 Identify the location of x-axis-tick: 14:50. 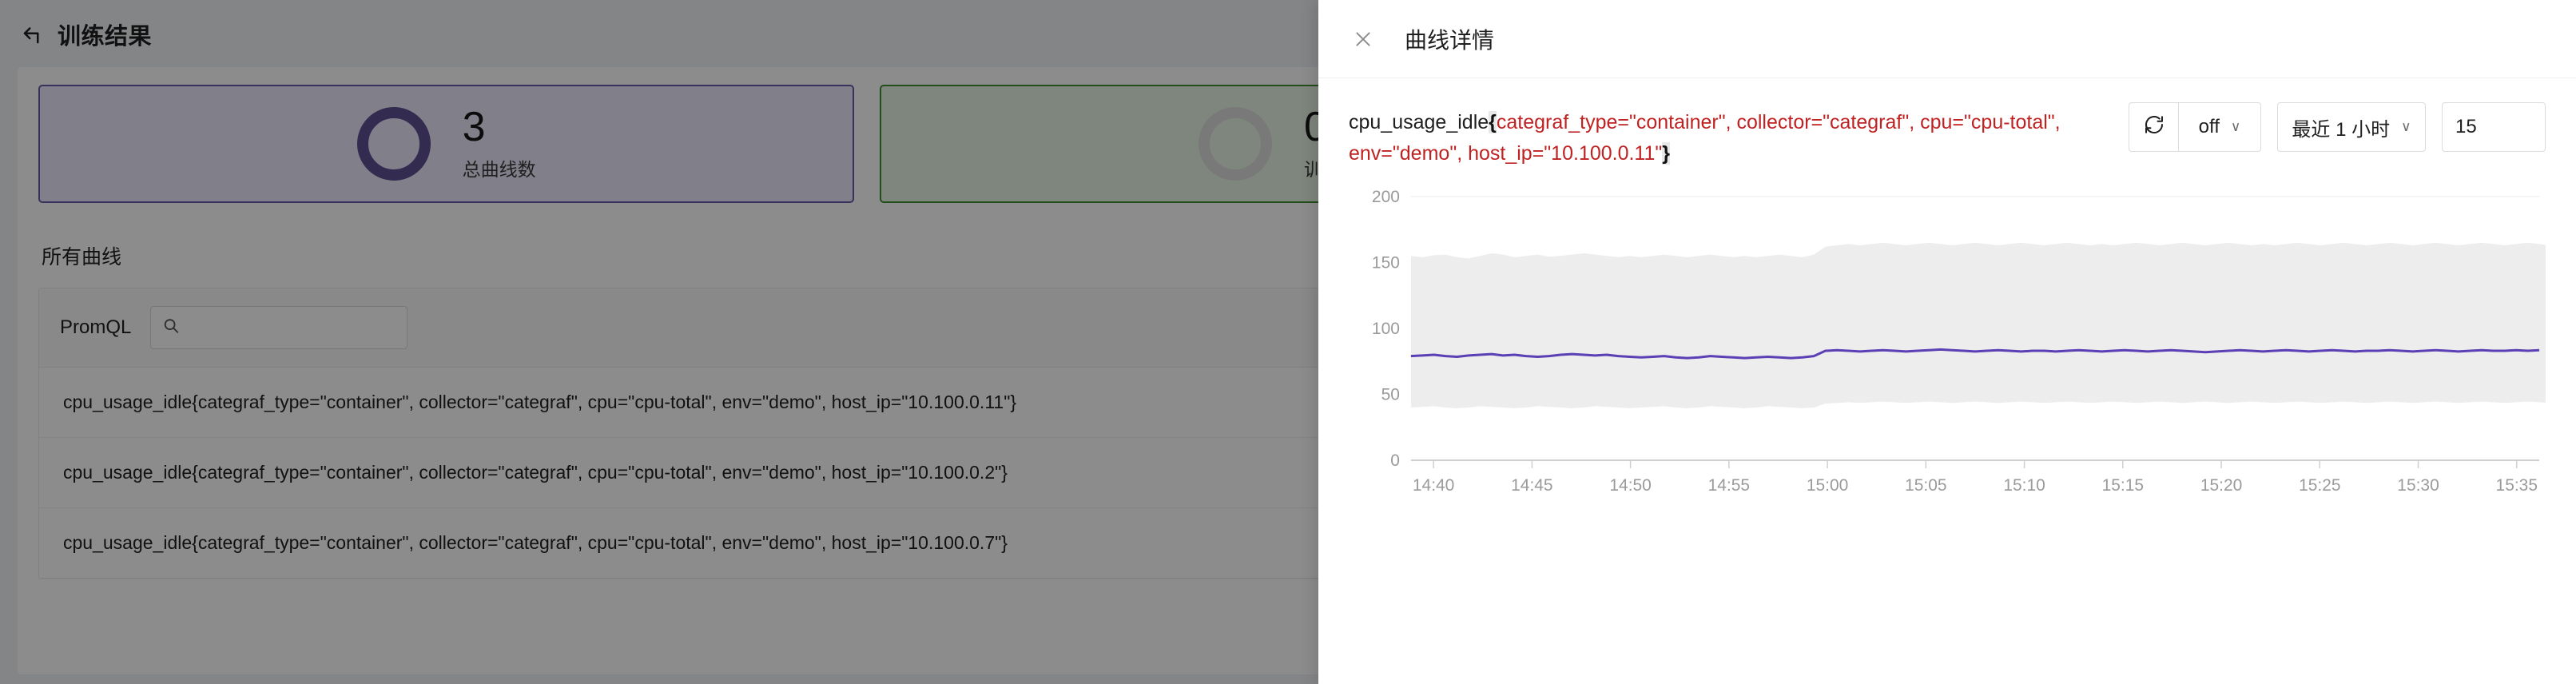
(1630, 485).